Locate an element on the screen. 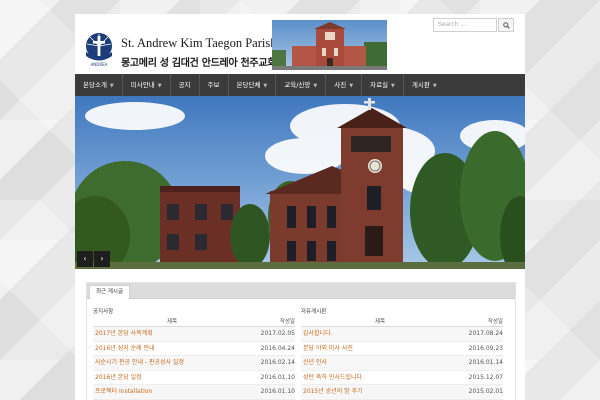  slider-pagination is located at coordinates (509, 263).